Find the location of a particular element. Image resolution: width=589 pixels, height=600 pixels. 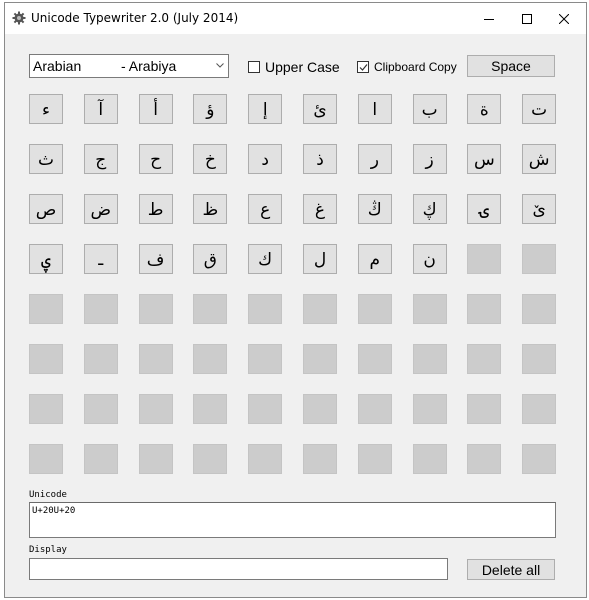

clipboard-copy-box is located at coordinates (363, 67).